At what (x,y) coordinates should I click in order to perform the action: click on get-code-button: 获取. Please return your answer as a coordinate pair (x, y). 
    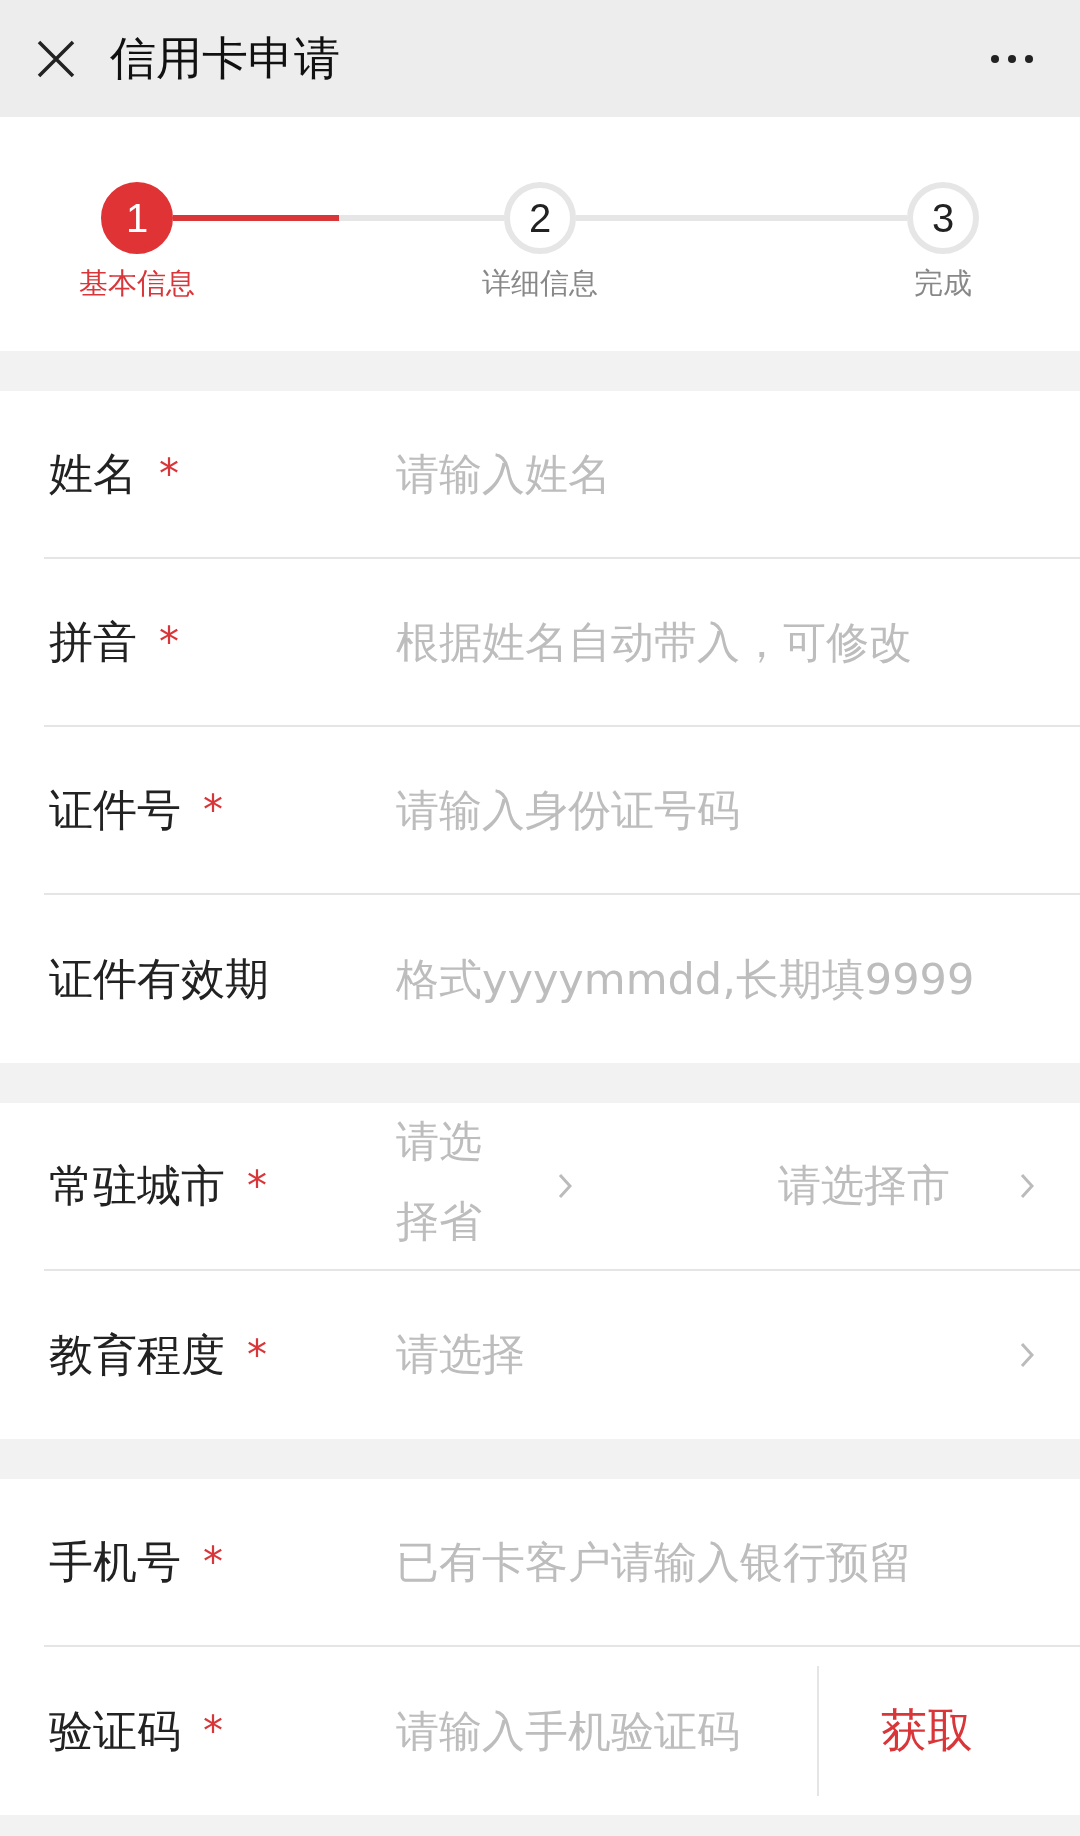
    Looking at the image, I should click on (926, 1731).